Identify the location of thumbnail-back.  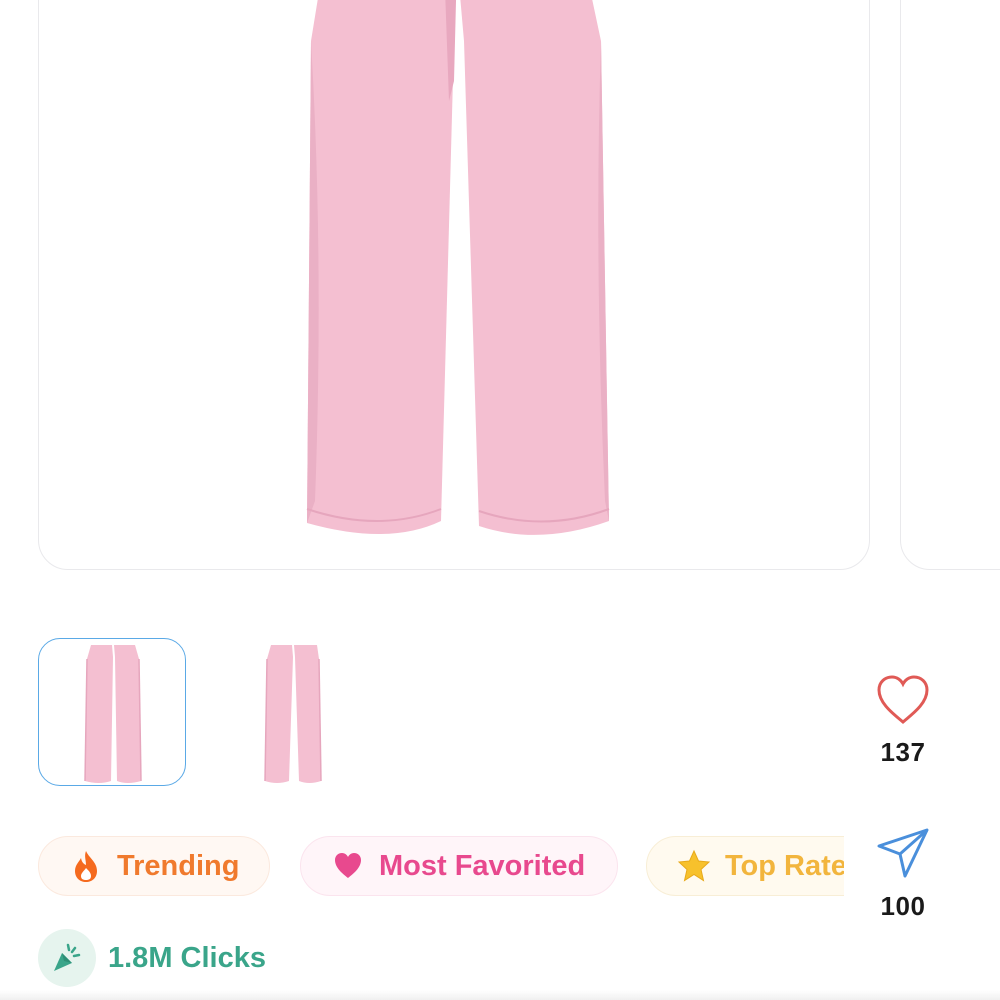
(292, 712).